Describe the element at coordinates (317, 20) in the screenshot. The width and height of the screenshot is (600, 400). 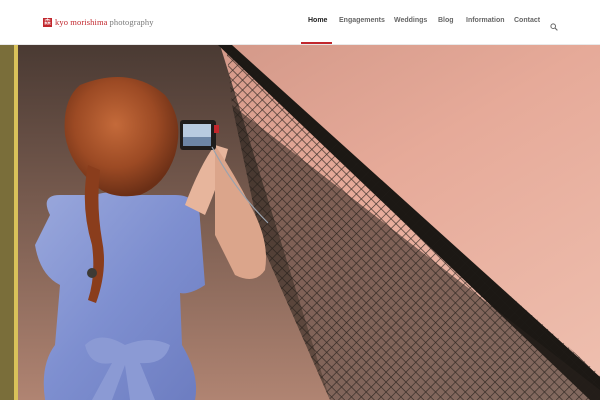
I see `nav-home: Home` at that location.